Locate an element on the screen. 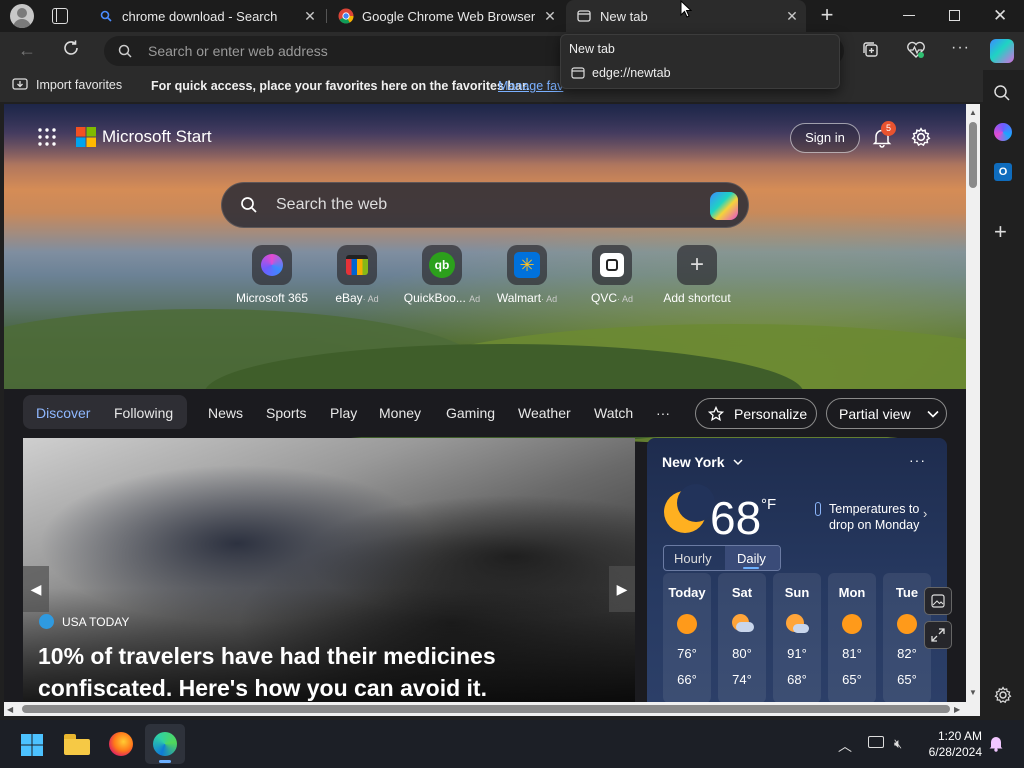 The height and width of the screenshot is (768, 1024). firefox-icon is located at coordinates (121, 744).